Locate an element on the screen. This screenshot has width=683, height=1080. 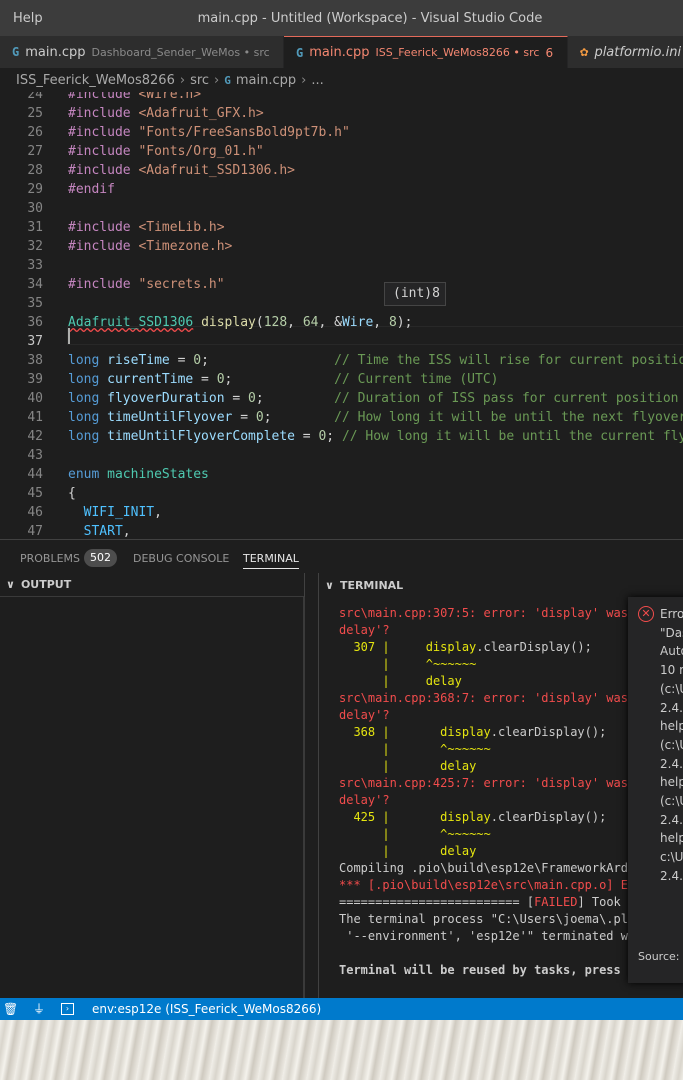
problems-count-badge: 502 is located at coordinates (100, 558).